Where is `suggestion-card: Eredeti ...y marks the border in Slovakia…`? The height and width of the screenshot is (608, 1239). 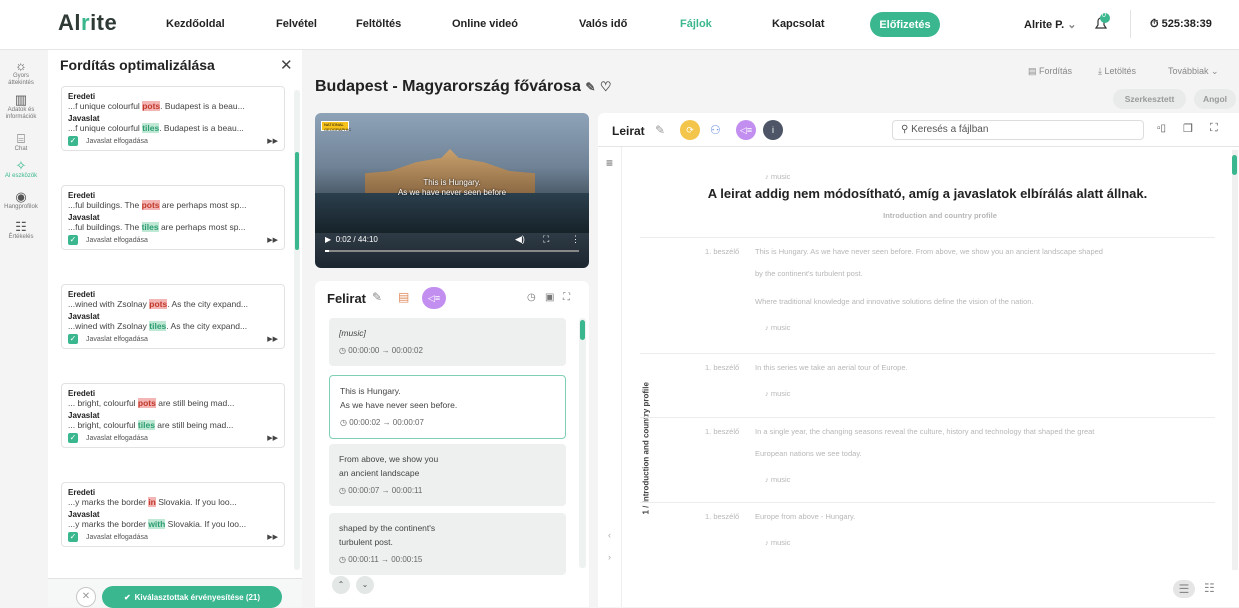
suggestion-card: Eredeti ...y marks the border in Slovakia… is located at coordinates (173, 514).